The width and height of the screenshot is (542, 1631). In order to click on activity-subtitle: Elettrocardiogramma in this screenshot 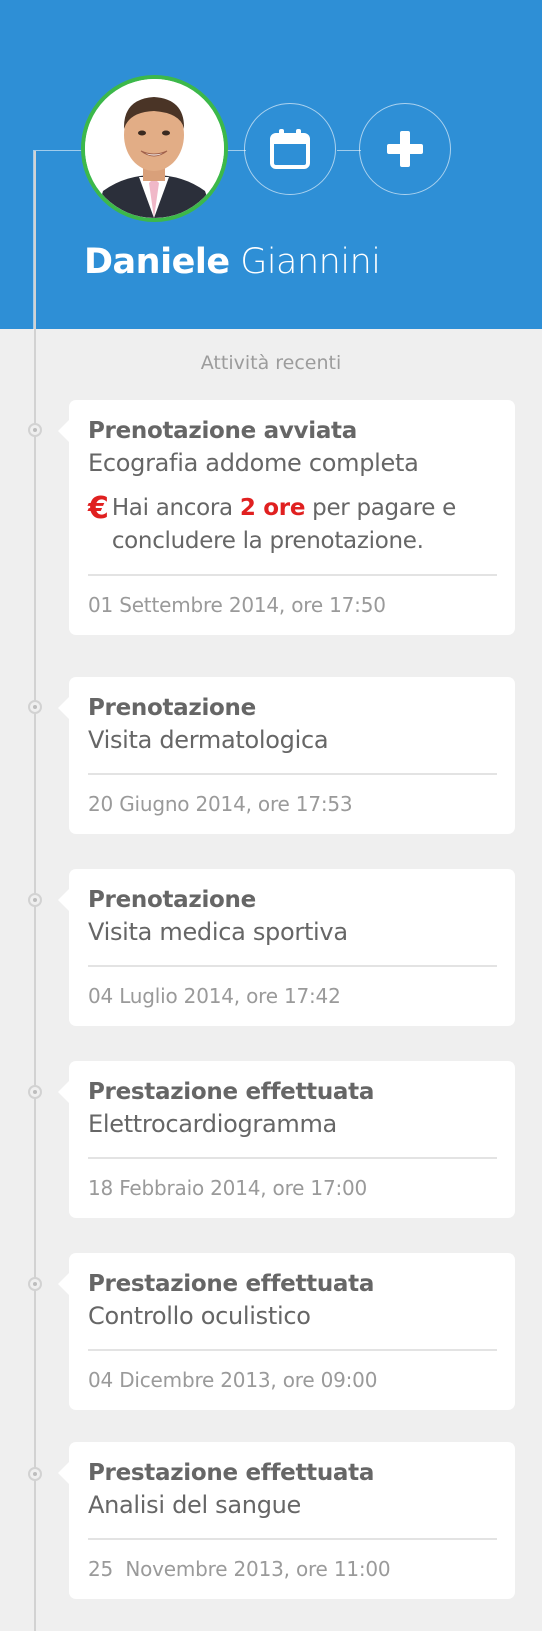, I will do `click(212, 1124)`.